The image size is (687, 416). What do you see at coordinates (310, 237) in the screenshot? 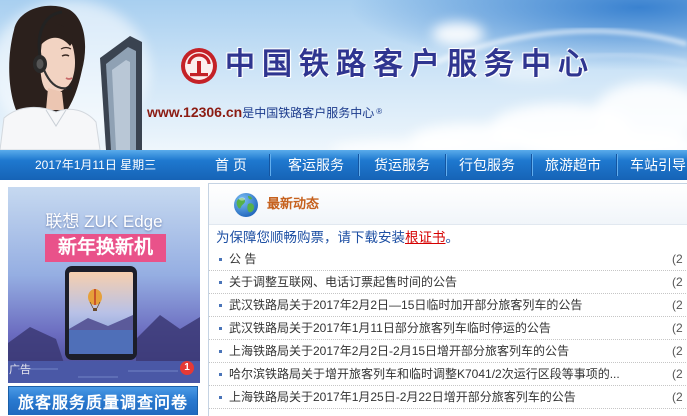
I see `notice-text: 为保障您顺畅购票，请下载安装` at bounding box center [310, 237].